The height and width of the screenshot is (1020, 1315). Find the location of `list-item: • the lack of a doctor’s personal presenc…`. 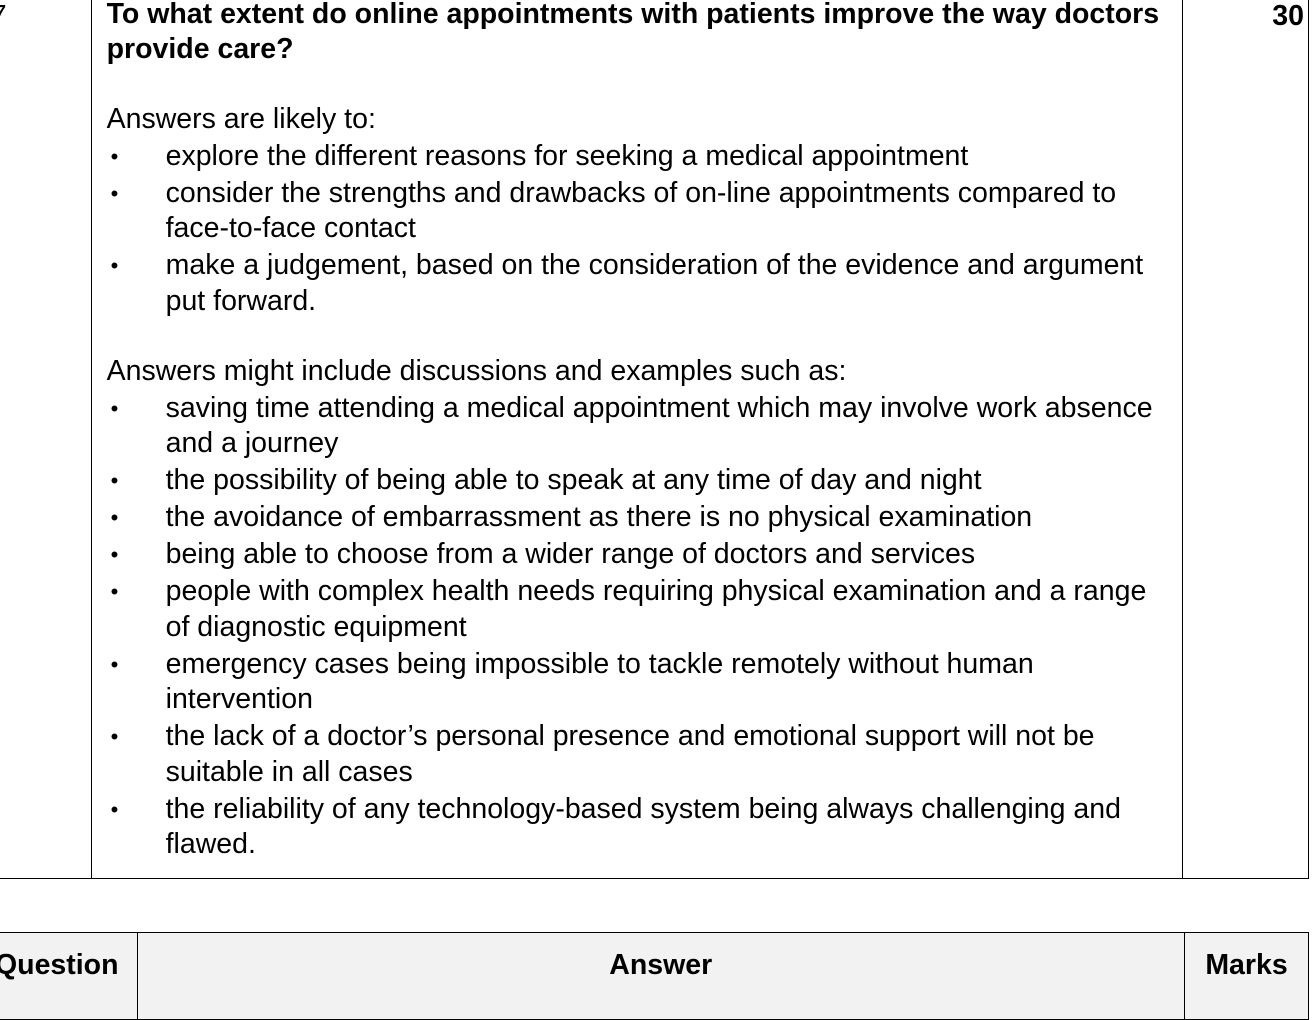

list-item: • the lack of a doctor’s personal presenc… is located at coordinates (602, 754).